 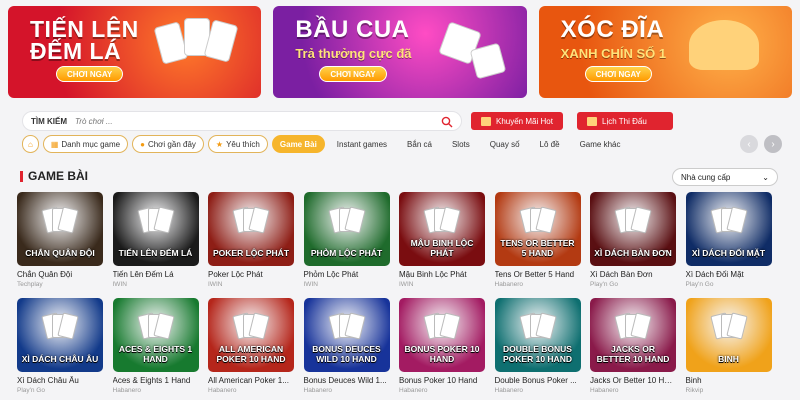 I want to click on game-thumbnail: TENS OR BETTER 5 HAND, so click(x=537, y=229).